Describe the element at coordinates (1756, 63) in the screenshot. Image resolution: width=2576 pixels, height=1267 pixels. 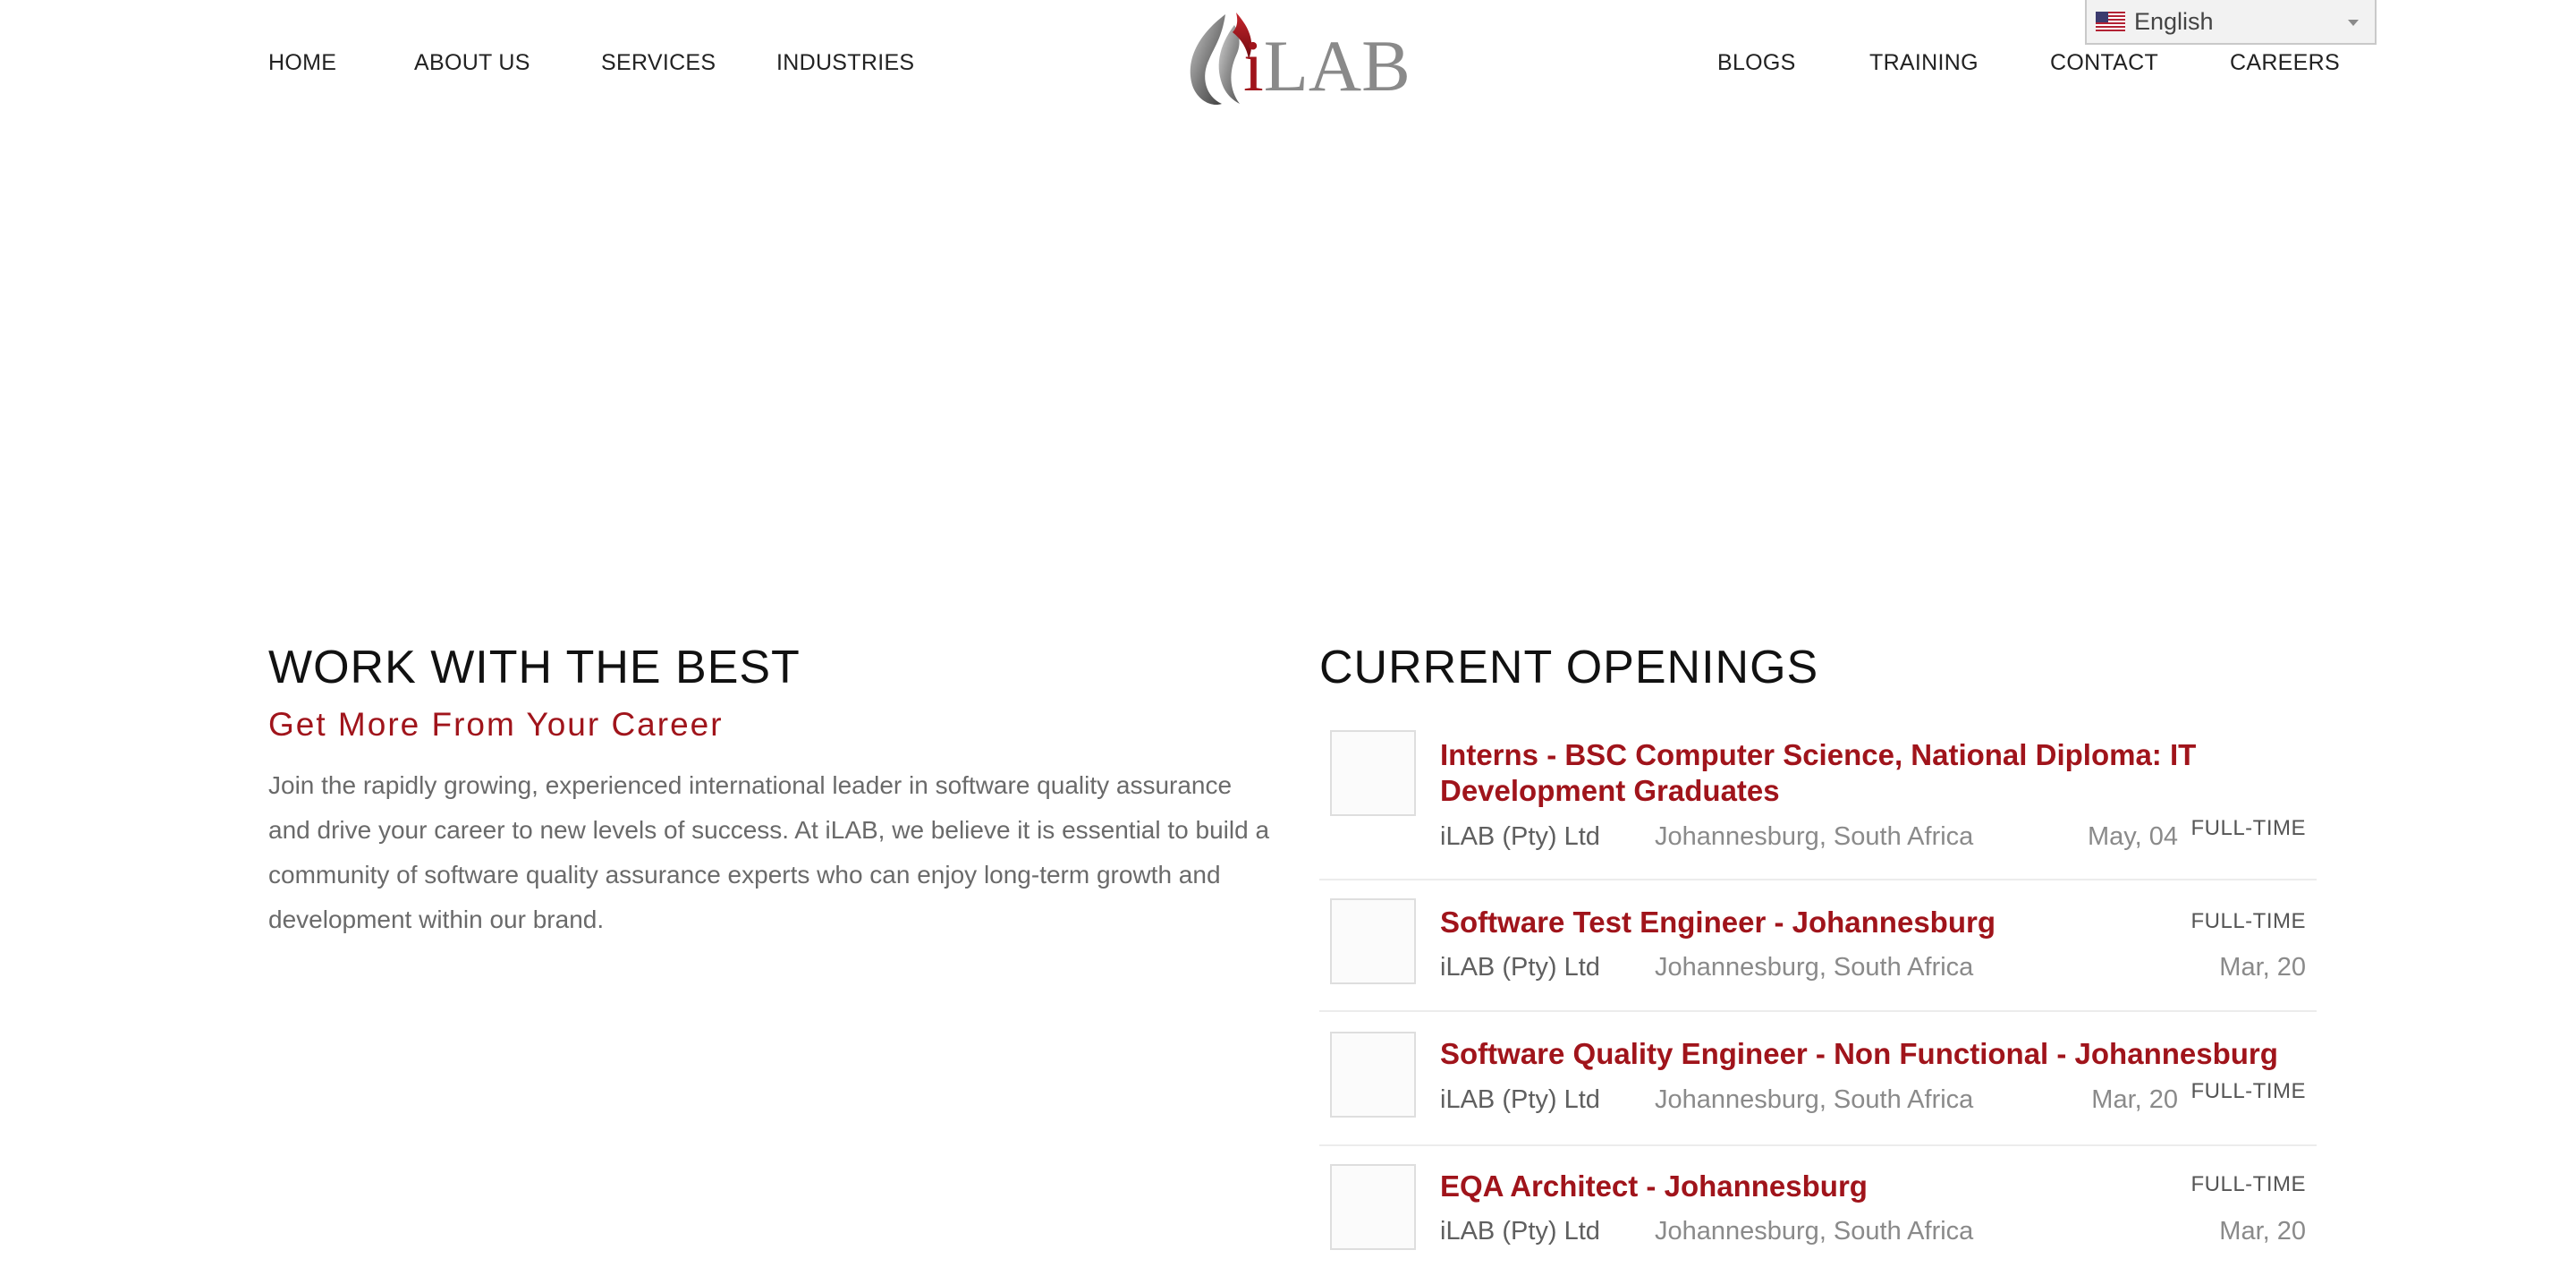
I see `nav-blogs: BLOGS` at that location.